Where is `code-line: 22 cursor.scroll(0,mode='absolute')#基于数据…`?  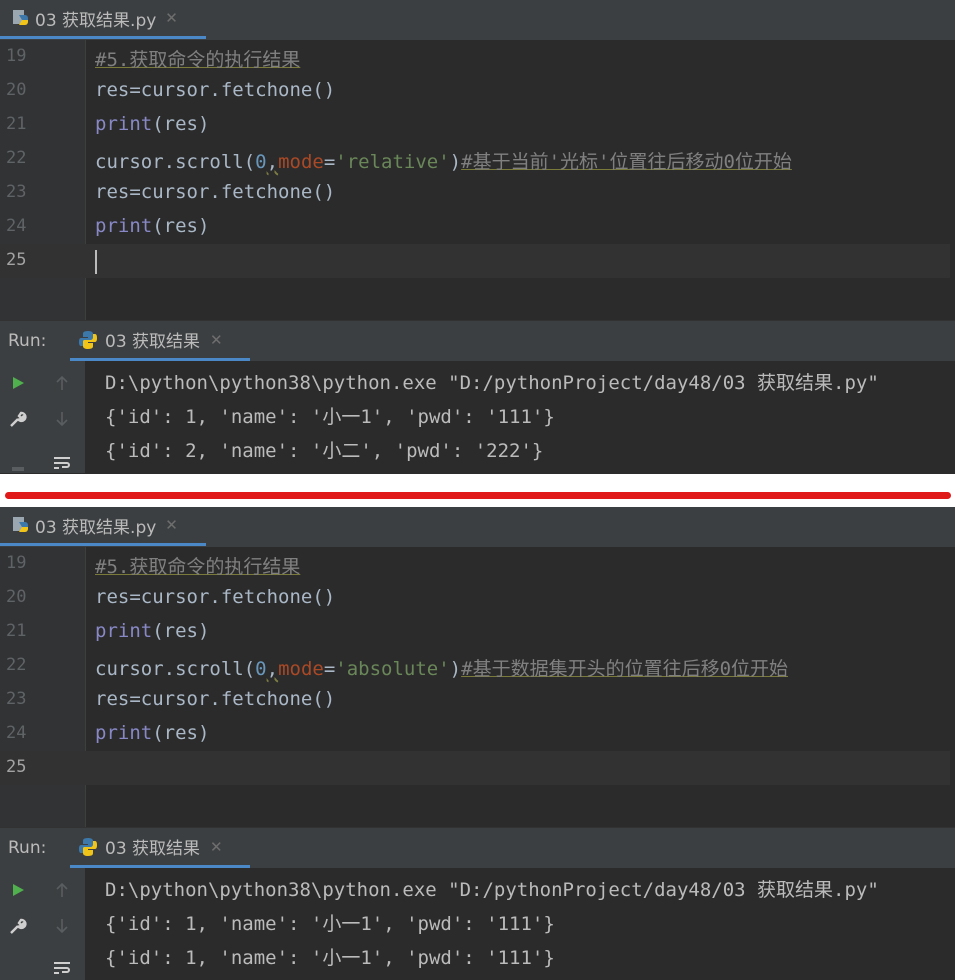 code-line: 22 cursor.scroll(0,mode='absolute')#基于数据… is located at coordinates (475, 666).